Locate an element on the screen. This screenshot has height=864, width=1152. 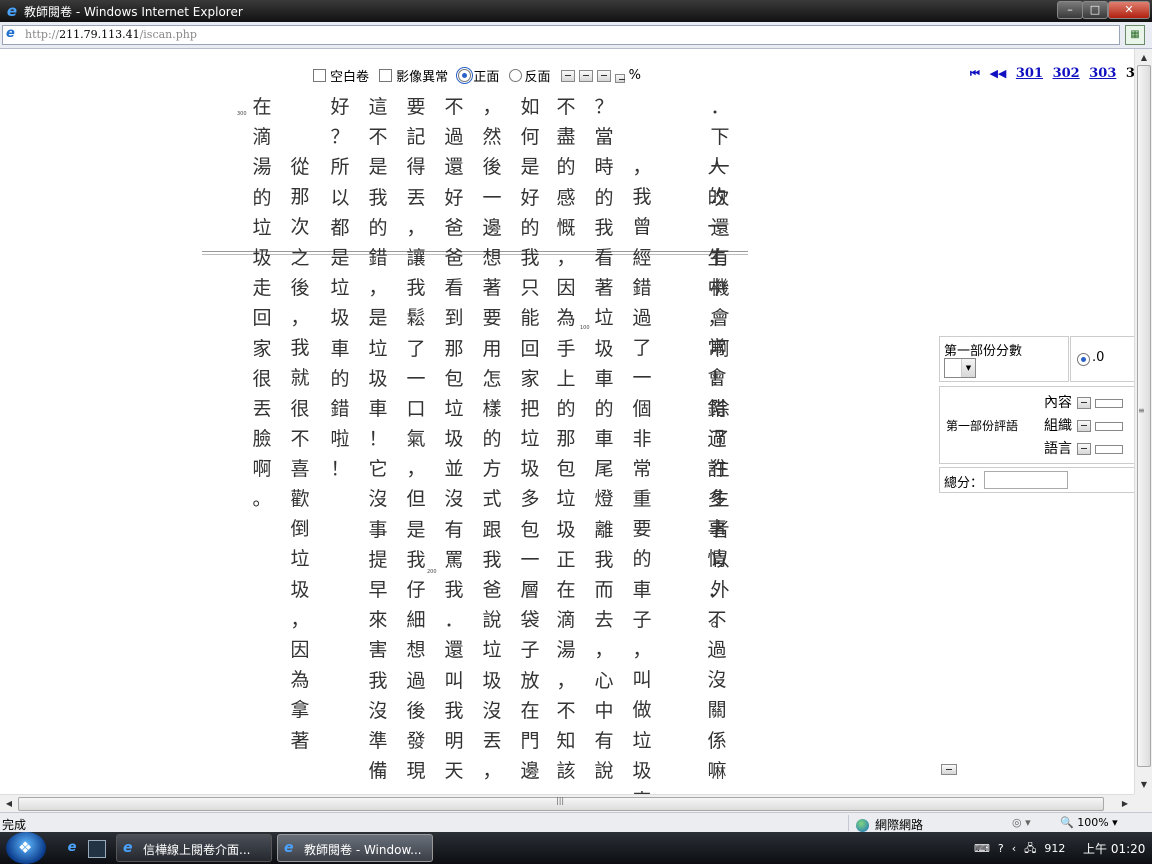
first-page-icon: ⏮ is located at coordinates (975, 73).